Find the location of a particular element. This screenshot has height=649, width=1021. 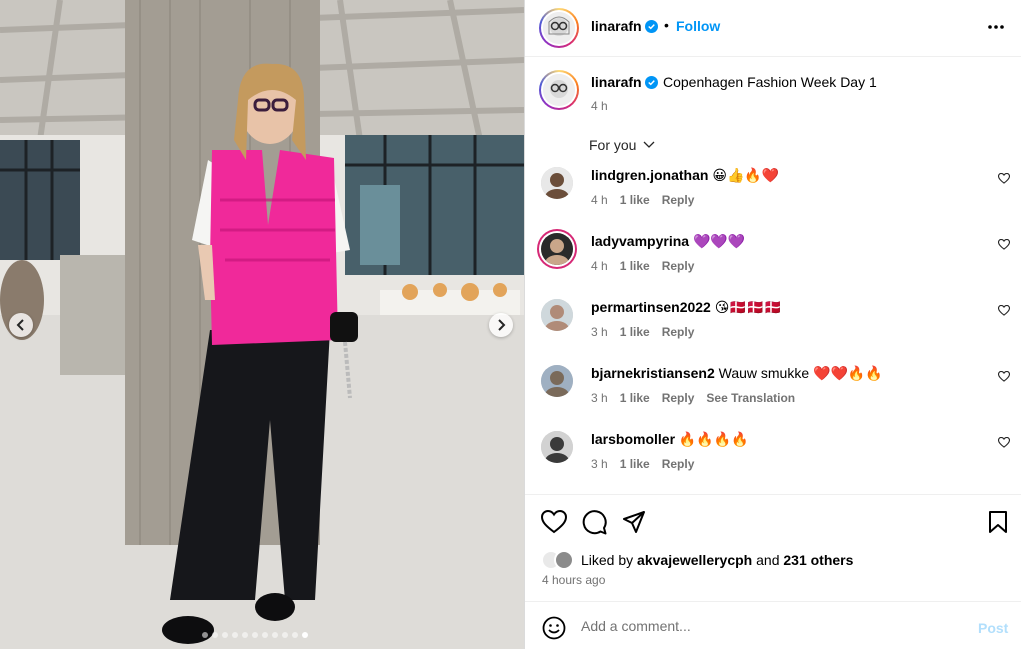

see-translation-button: See Translation is located at coordinates (750, 398).